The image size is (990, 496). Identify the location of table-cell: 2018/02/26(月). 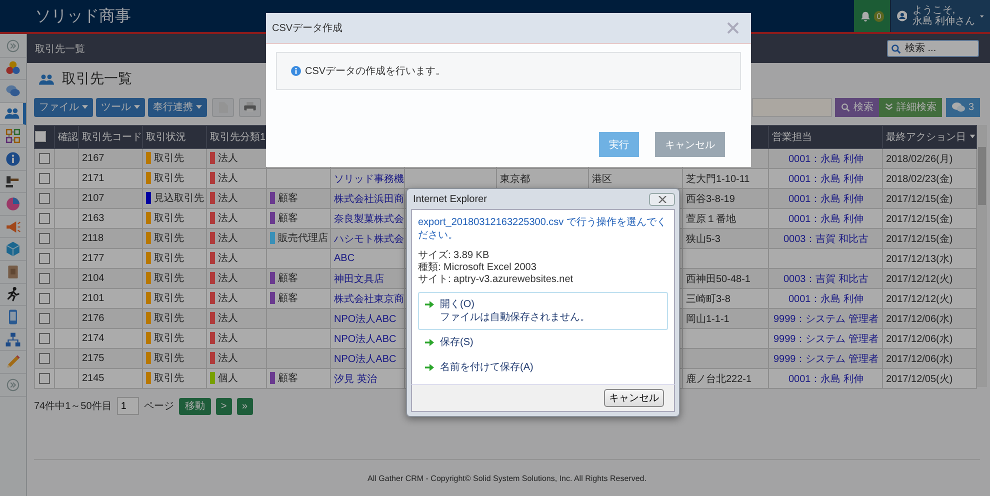
(929, 158).